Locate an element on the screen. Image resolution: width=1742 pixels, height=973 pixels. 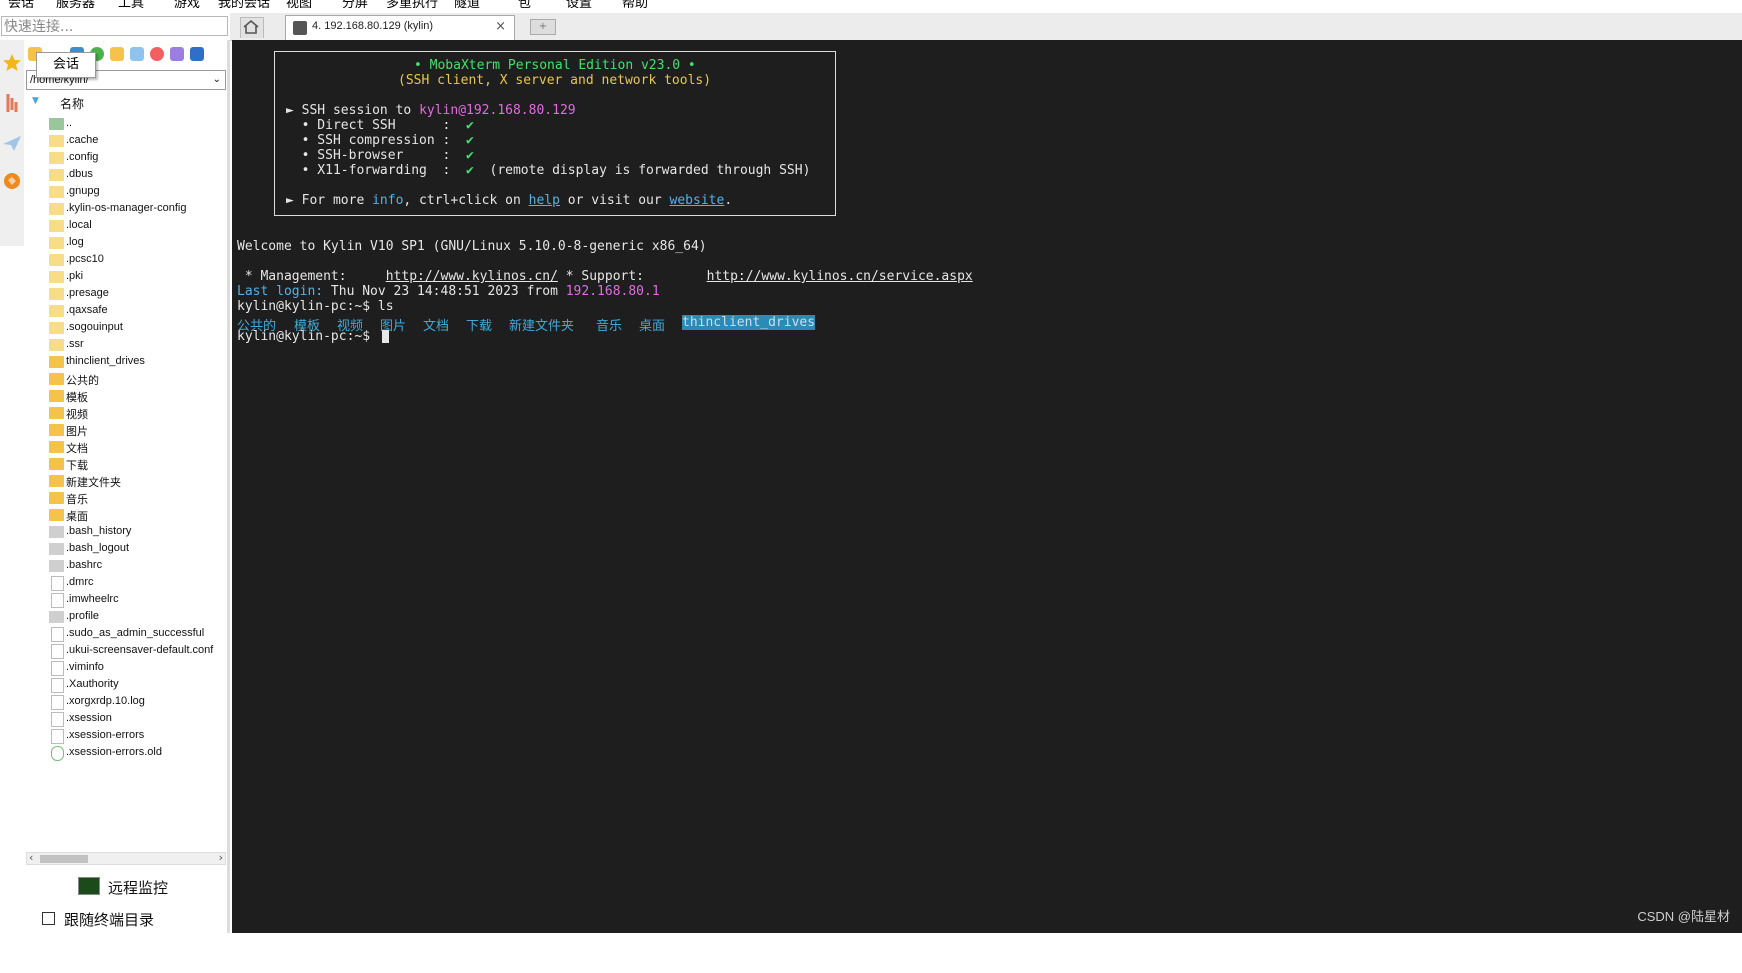
scroll-left-arrow-icon: ‹ is located at coordinates (31, 857).